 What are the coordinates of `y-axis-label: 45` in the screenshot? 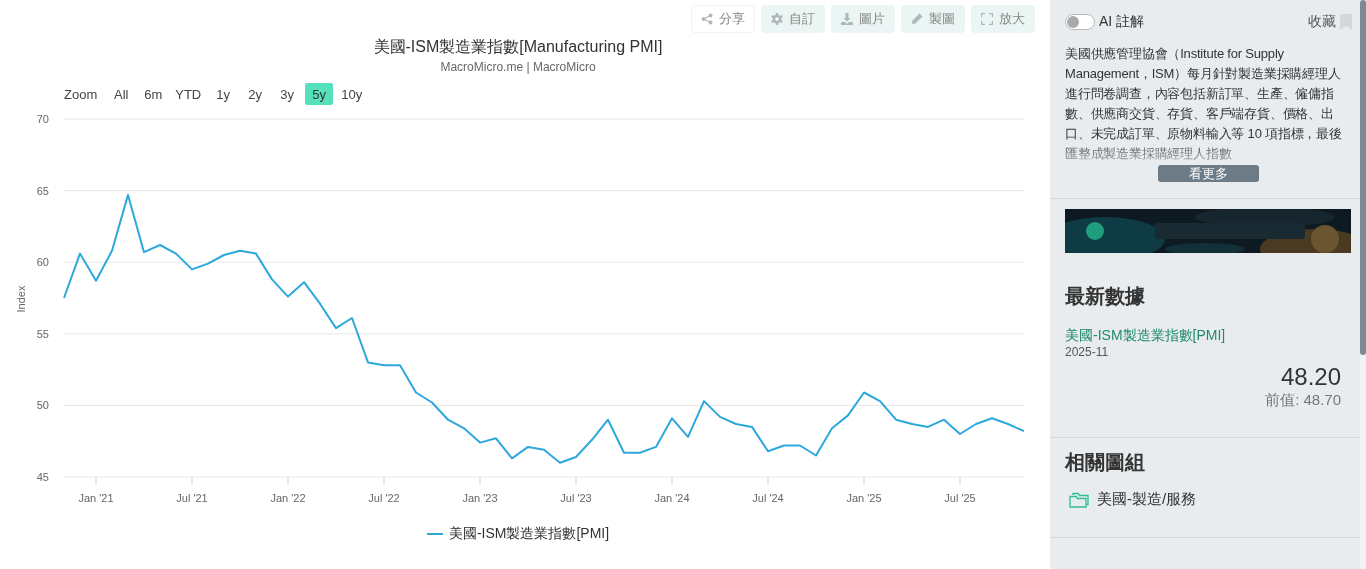 It's located at (42, 477).